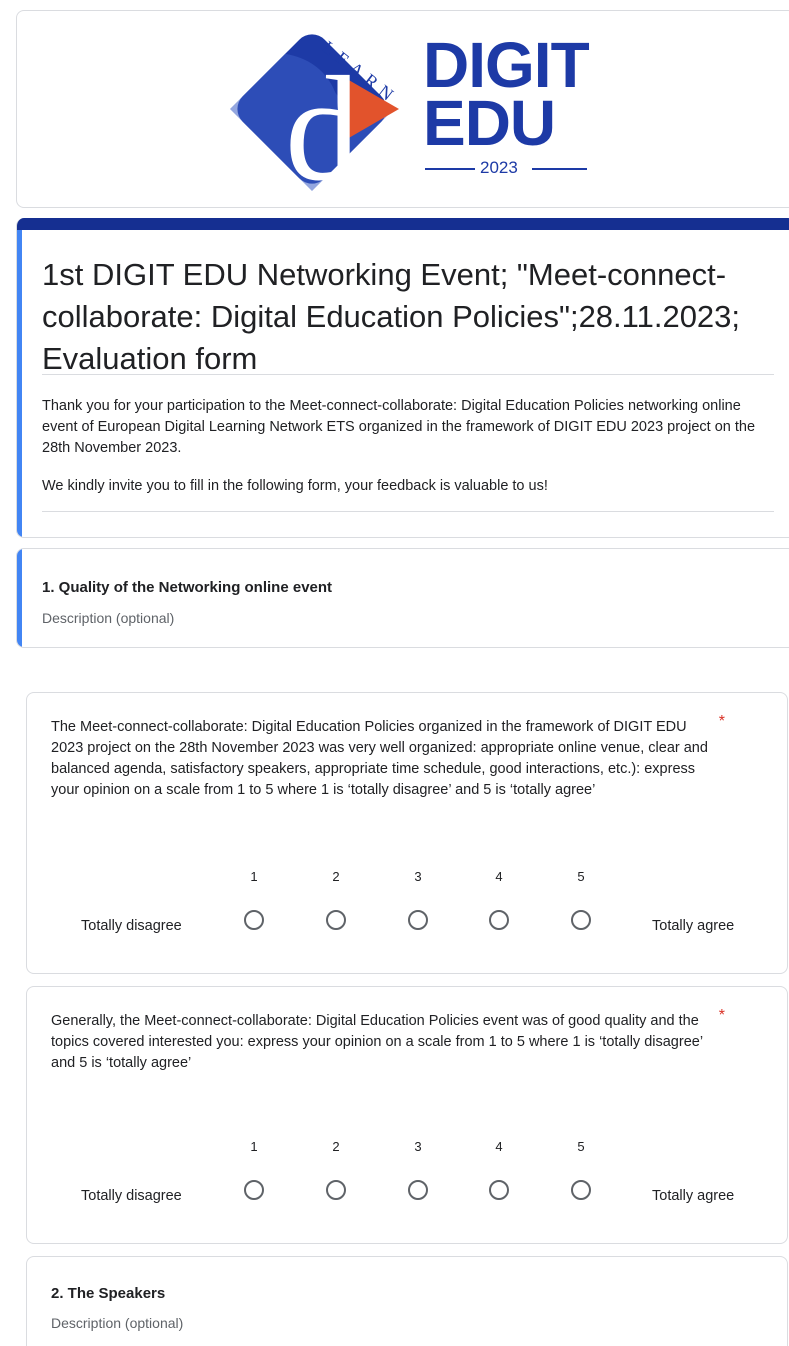 This screenshot has height=1346, width=789. Describe the element at coordinates (108, 1293) in the screenshot. I see `section-title: 2. The Speakers` at that location.